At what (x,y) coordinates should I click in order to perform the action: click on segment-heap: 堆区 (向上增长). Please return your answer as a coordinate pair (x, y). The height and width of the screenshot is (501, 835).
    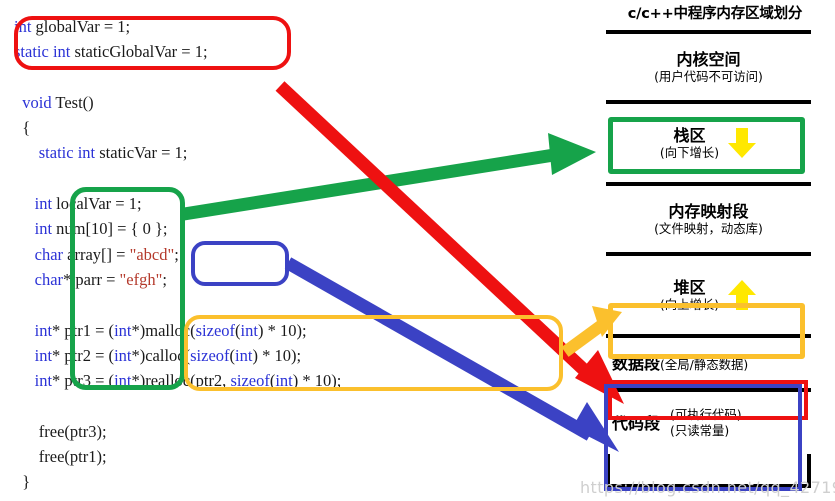
    Looking at the image, I should click on (708, 295).